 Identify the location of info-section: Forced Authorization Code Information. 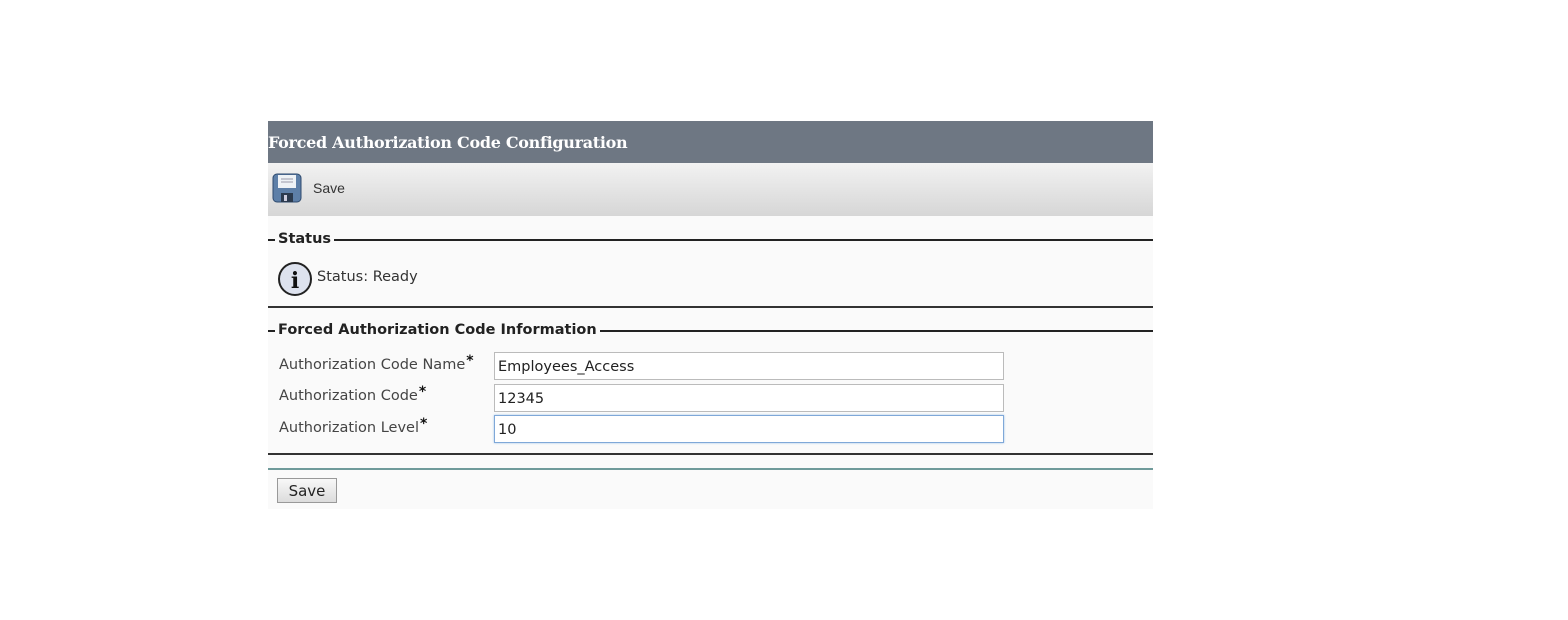
(710, 330).